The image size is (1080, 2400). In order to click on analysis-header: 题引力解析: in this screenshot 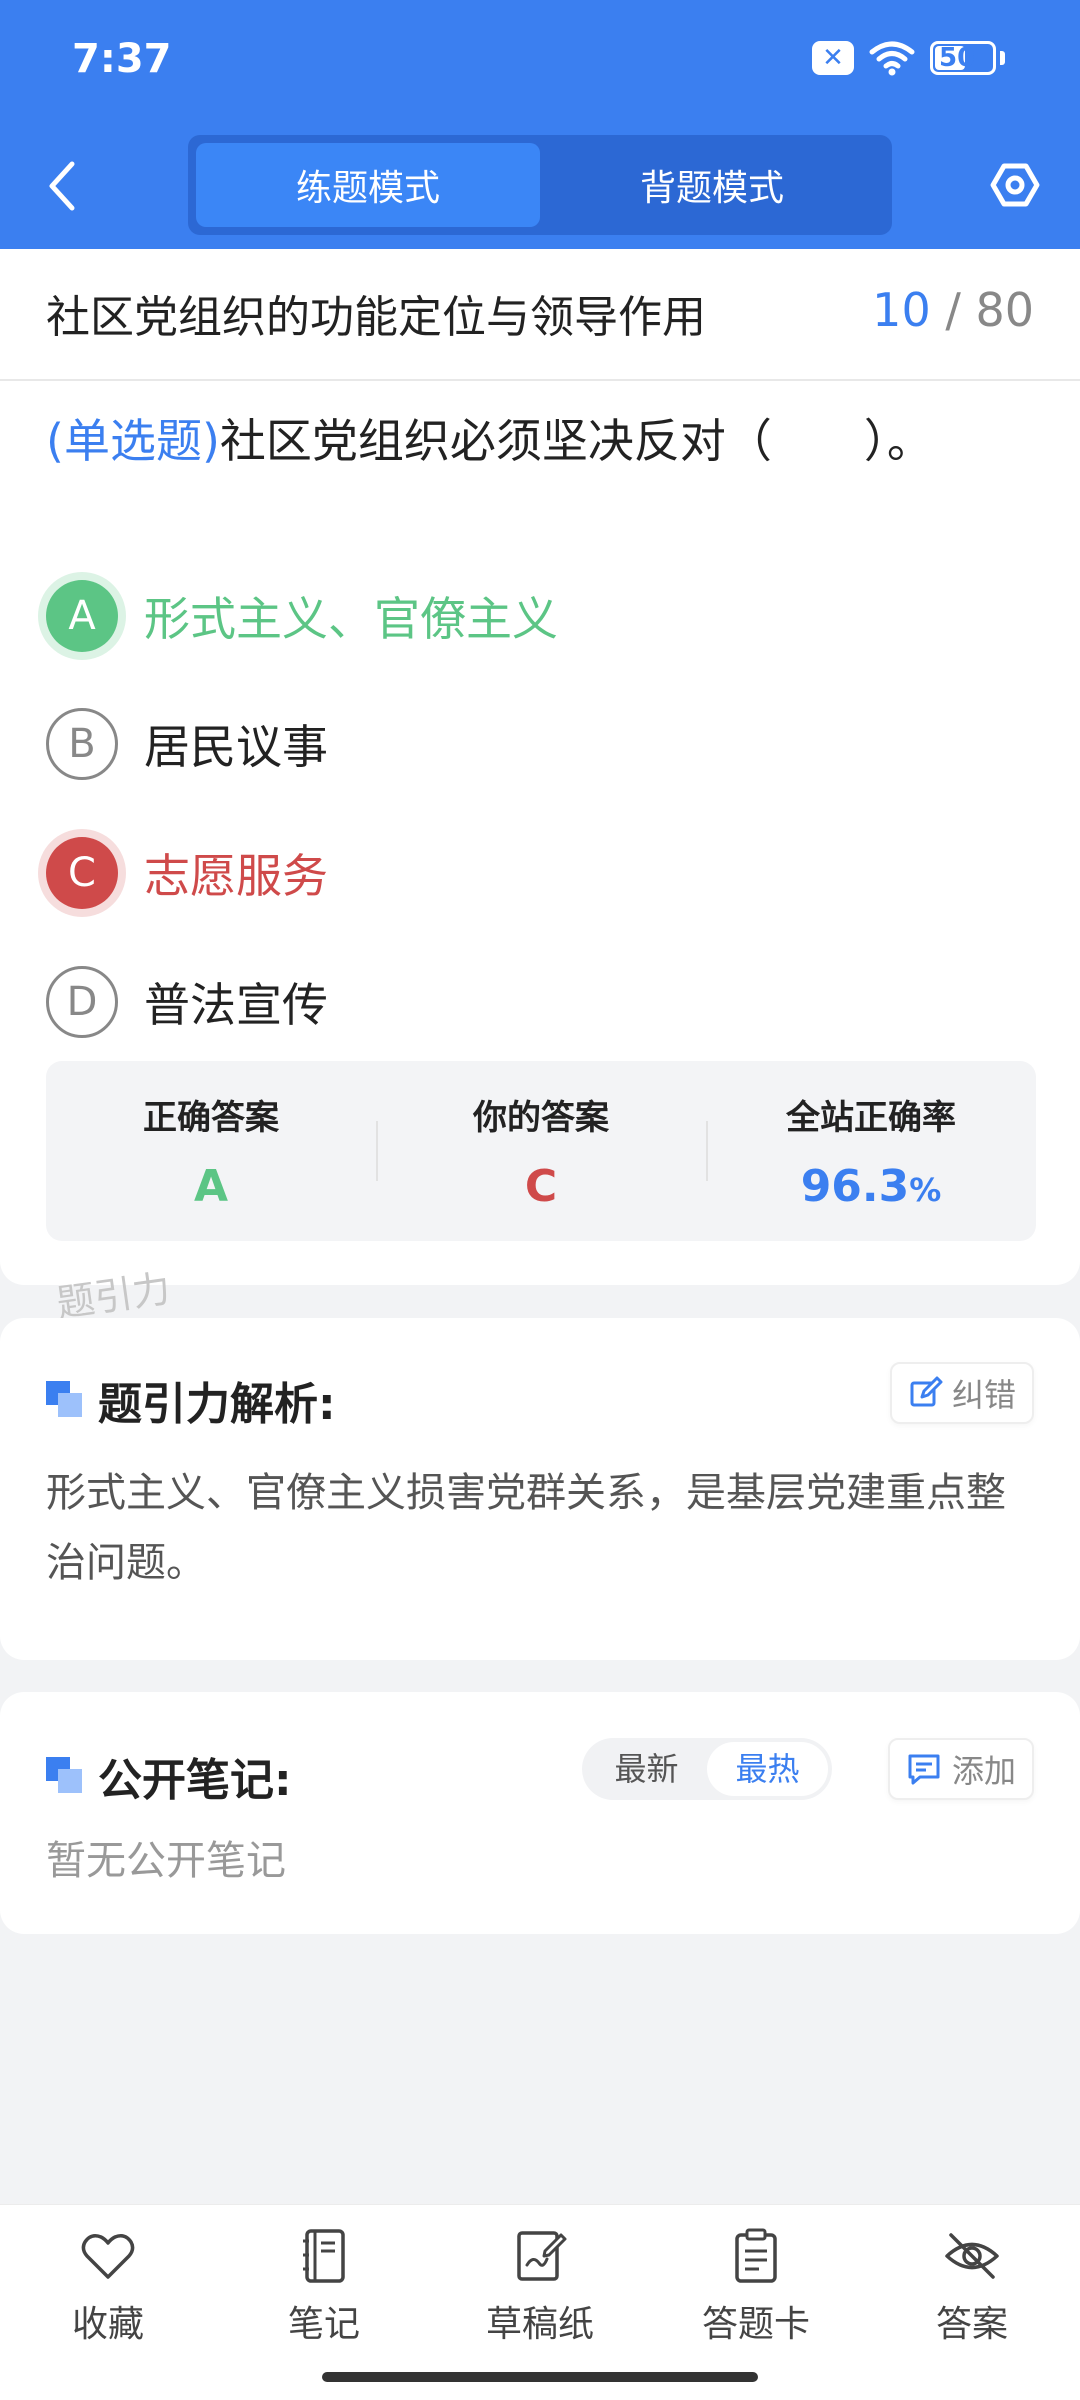, I will do `click(191, 1400)`.